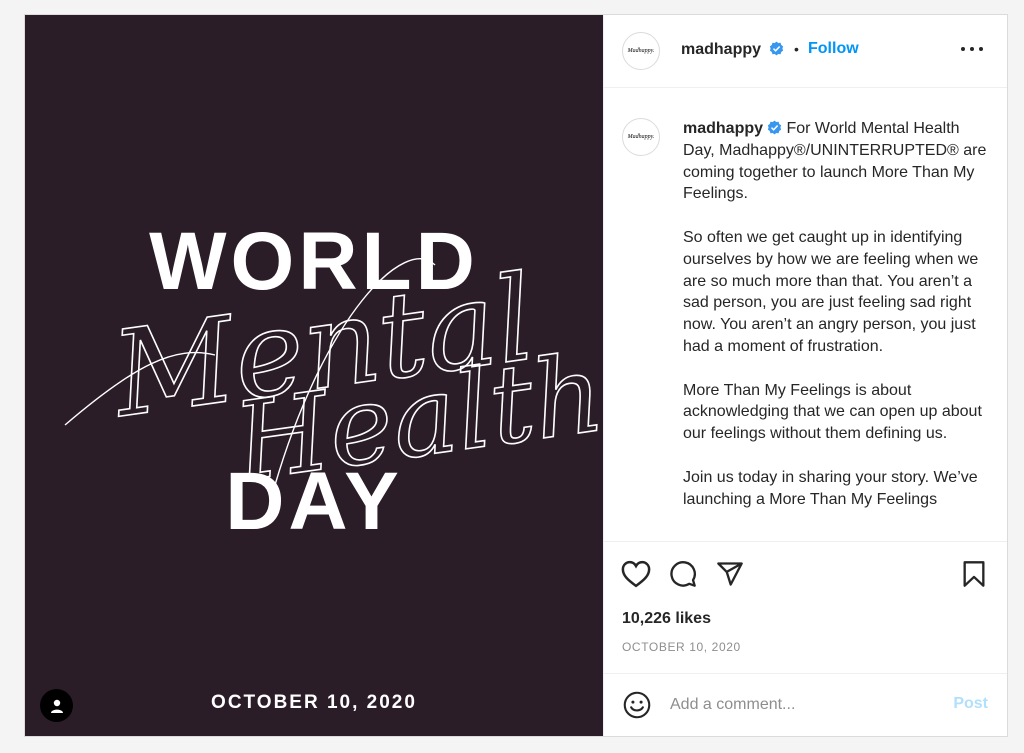 This screenshot has height=753, width=1024. I want to click on share-icon, so click(730, 574).